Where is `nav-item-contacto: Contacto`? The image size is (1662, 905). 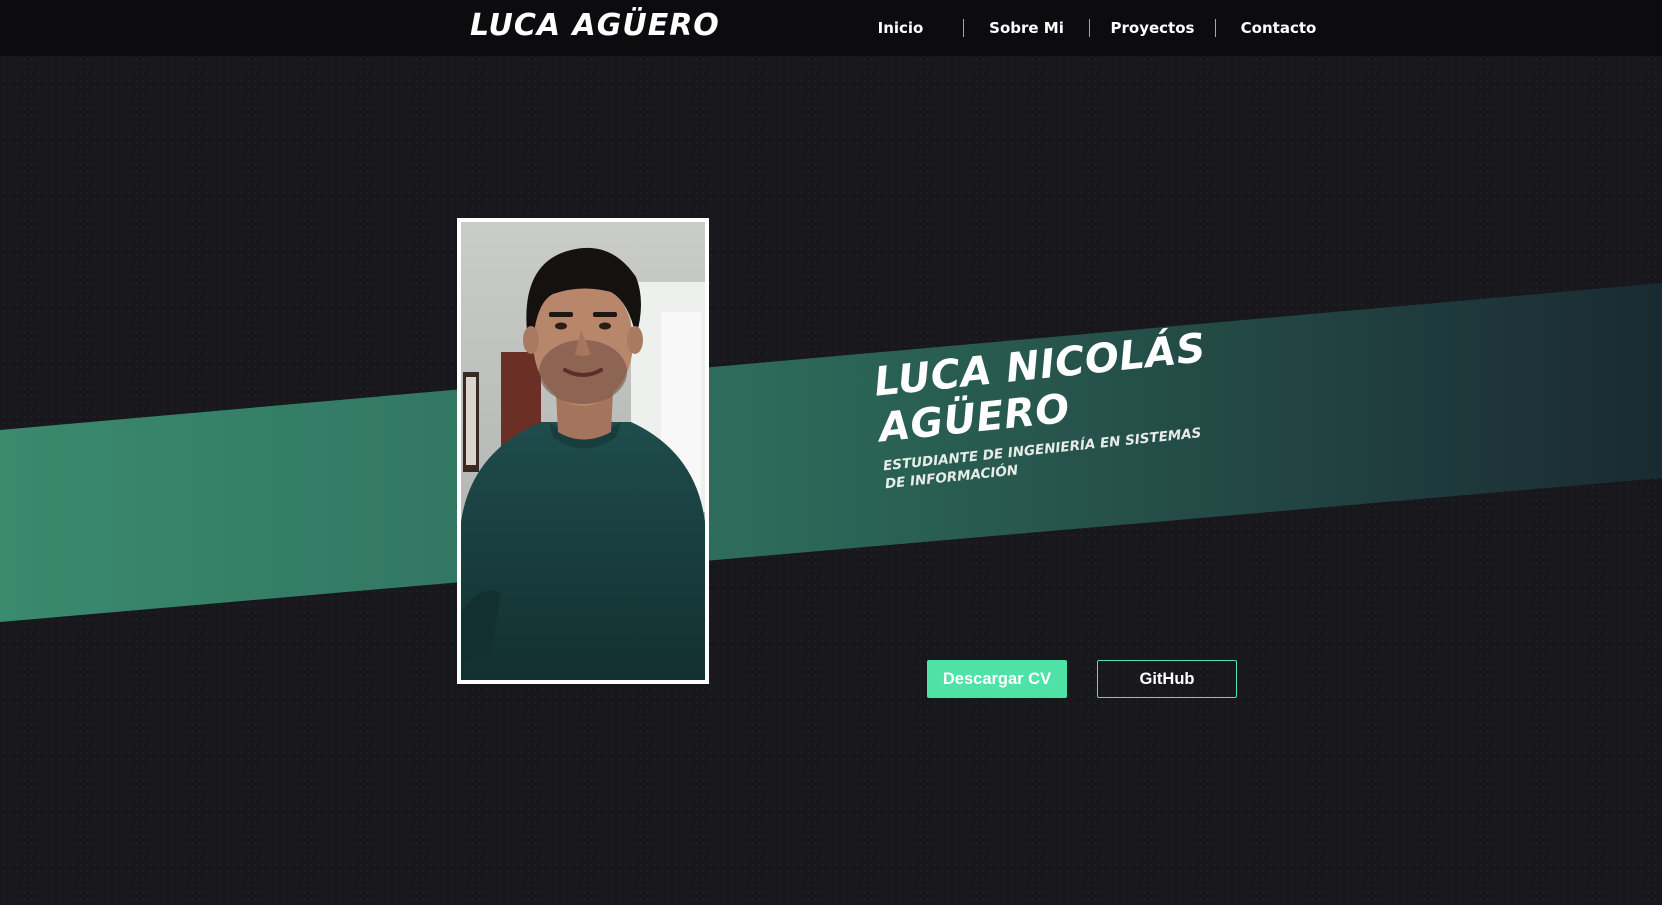
nav-item-contacto: Contacto is located at coordinates (1278, 28).